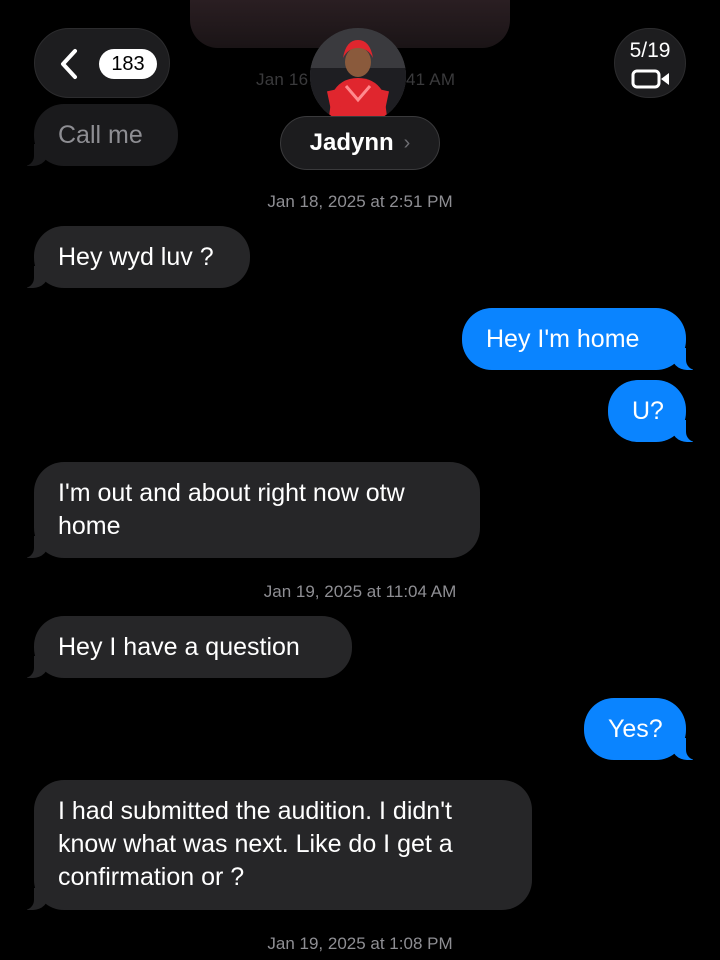 The height and width of the screenshot is (960, 720). I want to click on message-text: U?, so click(648, 411).